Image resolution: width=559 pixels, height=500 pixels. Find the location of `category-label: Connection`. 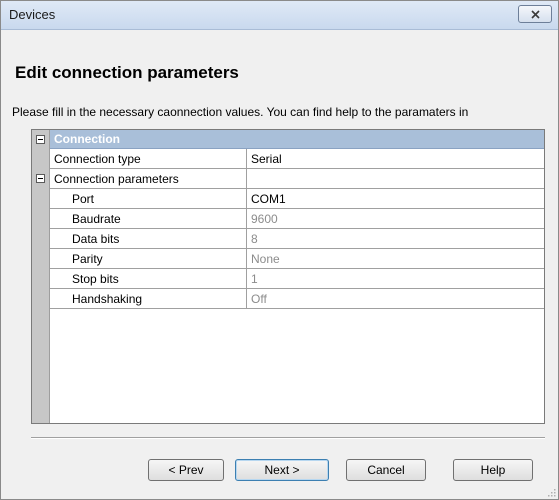

category-label: Connection is located at coordinates (297, 139).